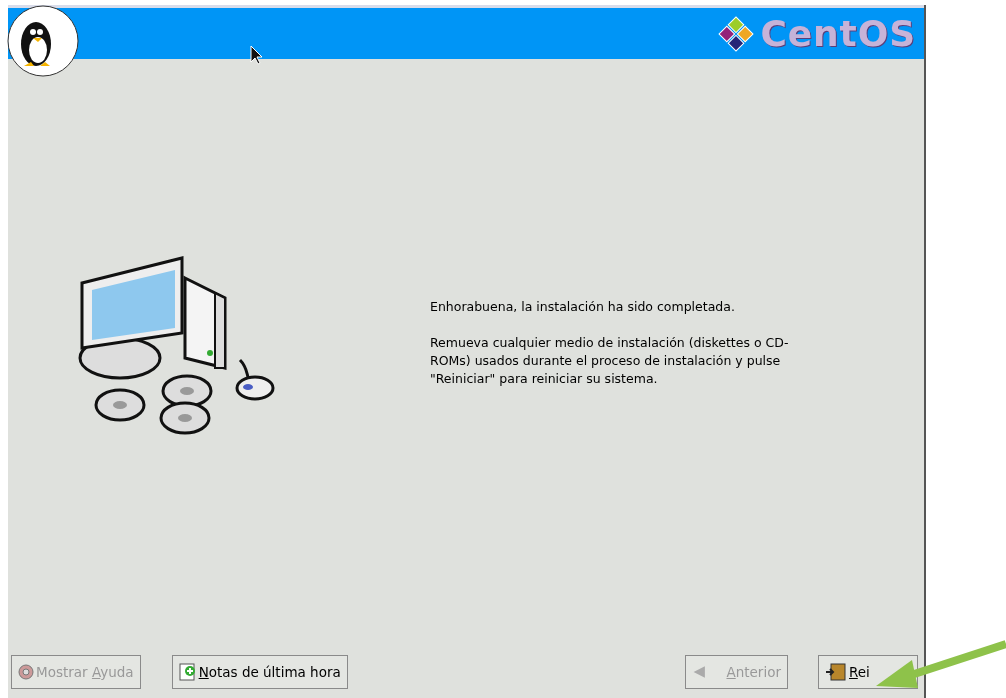 This screenshot has width=1006, height=698. Describe the element at coordinates (838, 33) in the screenshot. I see `logo-text: CentOS` at that location.